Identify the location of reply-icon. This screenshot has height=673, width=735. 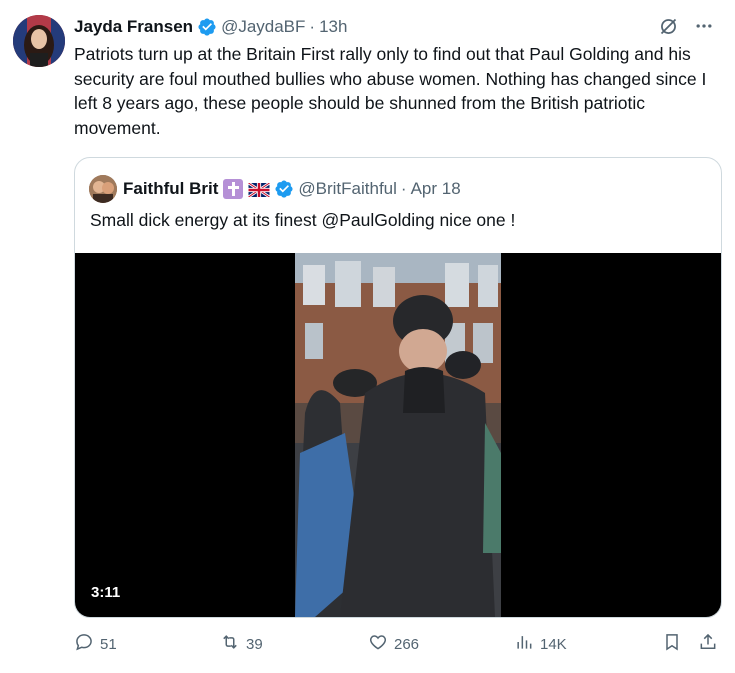
(87, 644).